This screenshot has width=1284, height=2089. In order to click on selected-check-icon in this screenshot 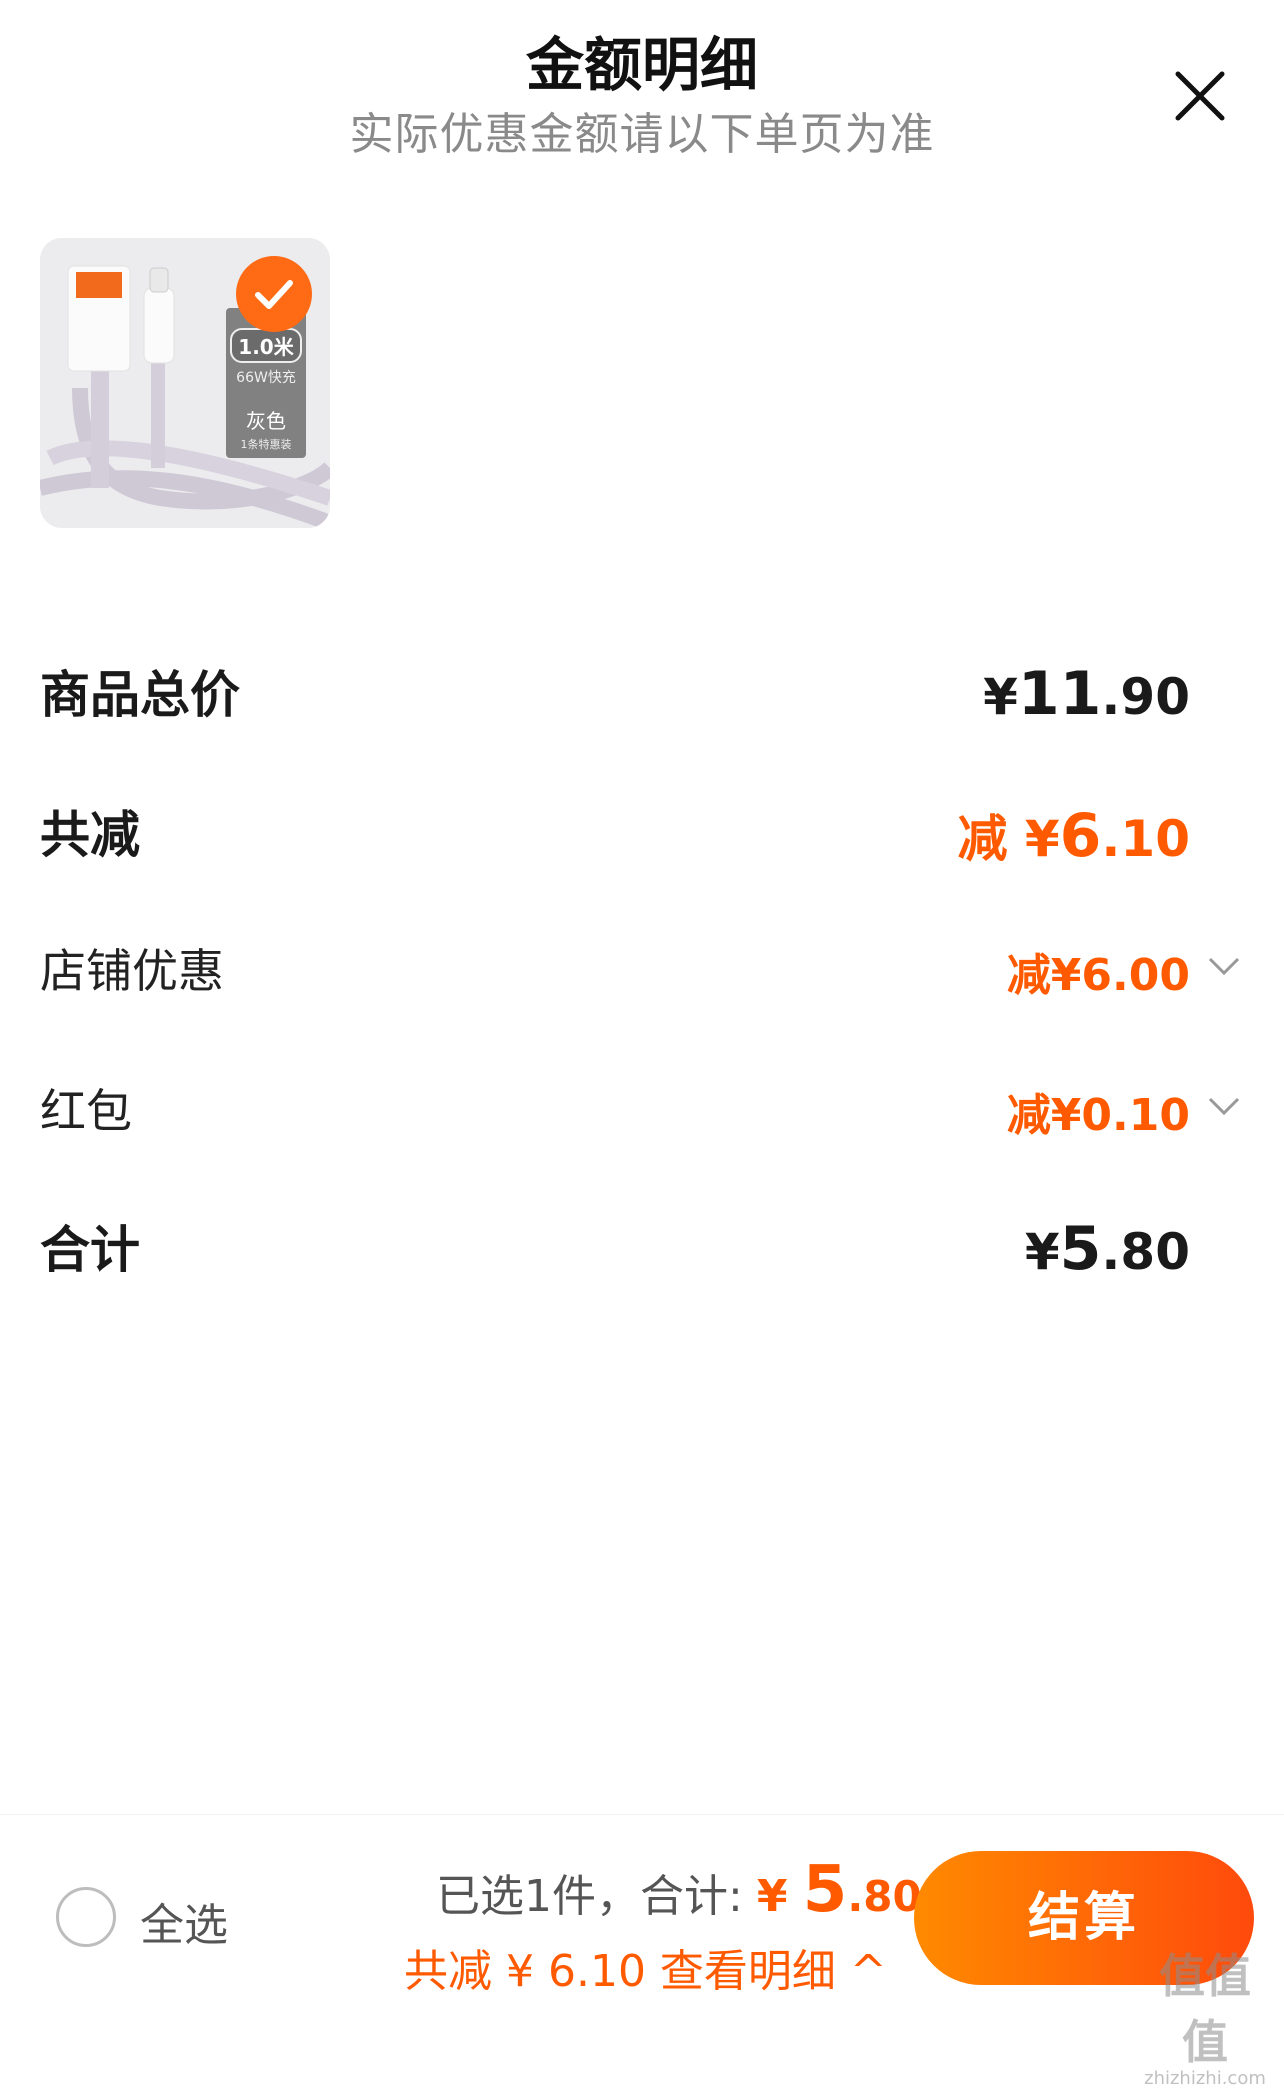, I will do `click(274, 294)`.